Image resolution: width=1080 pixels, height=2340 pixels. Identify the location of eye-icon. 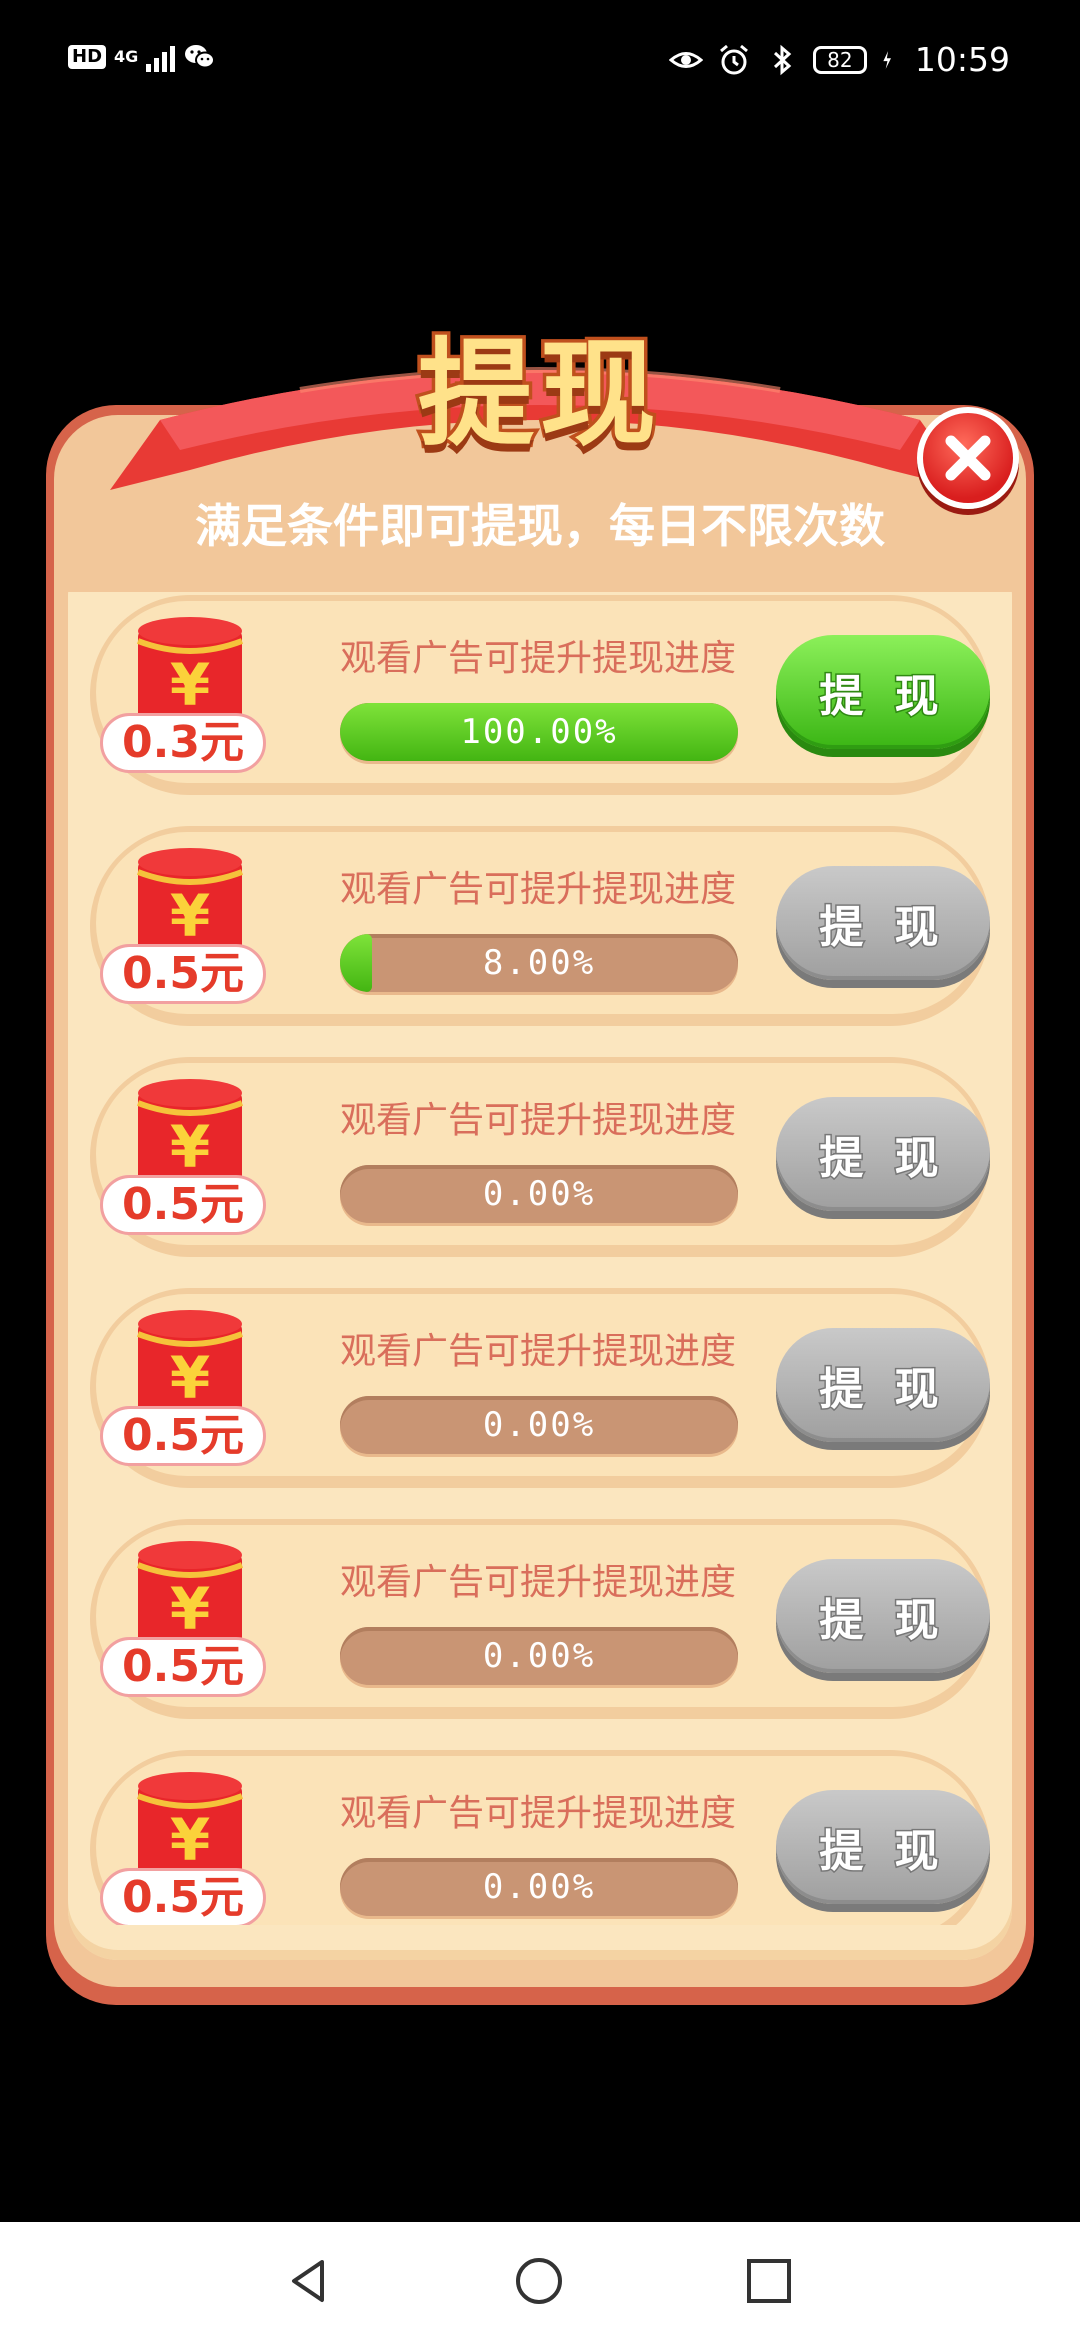
(685, 59).